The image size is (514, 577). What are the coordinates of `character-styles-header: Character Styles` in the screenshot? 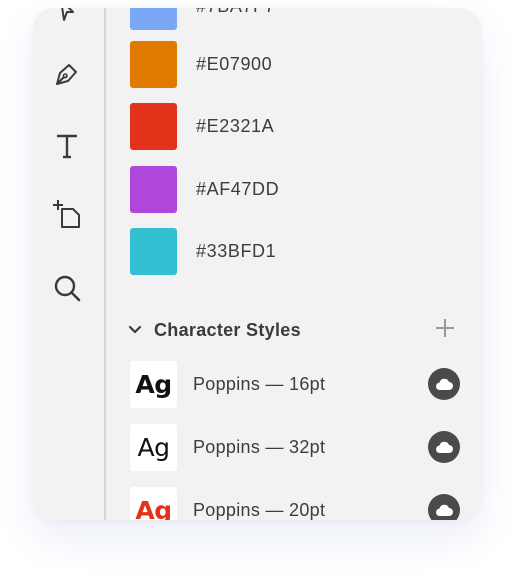 It's located at (293, 330).